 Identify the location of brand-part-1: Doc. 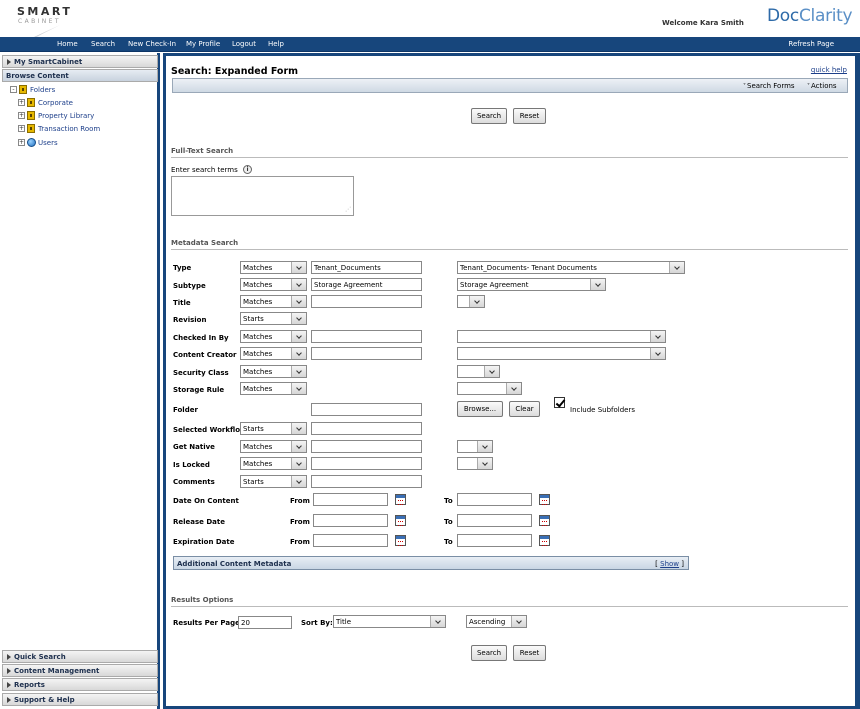
(783, 16).